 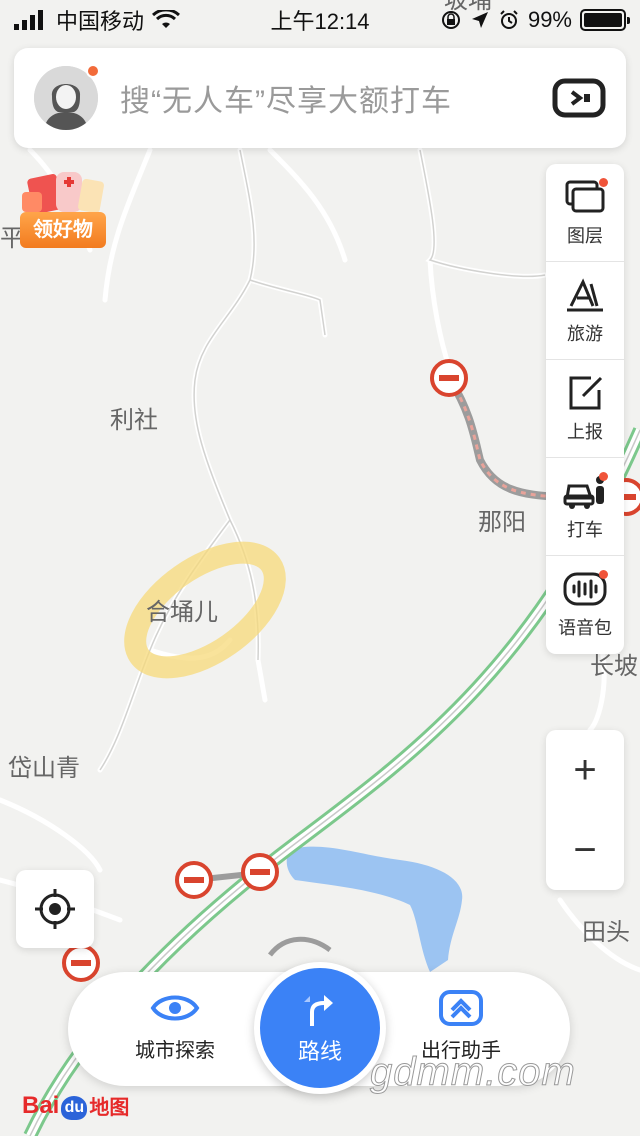 What do you see at coordinates (450, 20) in the screenshot?
I see `rotation-lock-icon` at bounding box center [450, 20].